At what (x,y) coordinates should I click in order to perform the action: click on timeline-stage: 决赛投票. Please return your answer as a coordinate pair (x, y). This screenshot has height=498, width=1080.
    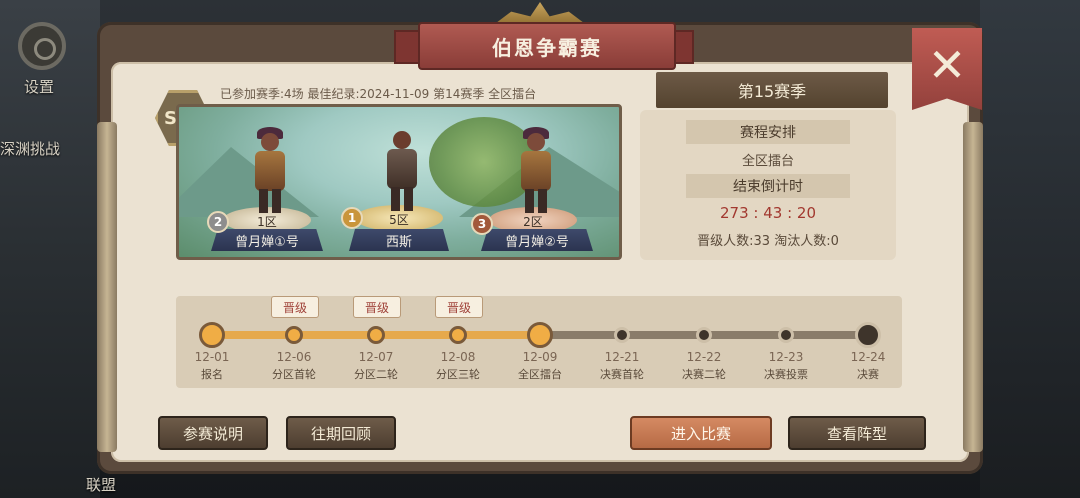
    Looking at the image, I should click on (786, 374).